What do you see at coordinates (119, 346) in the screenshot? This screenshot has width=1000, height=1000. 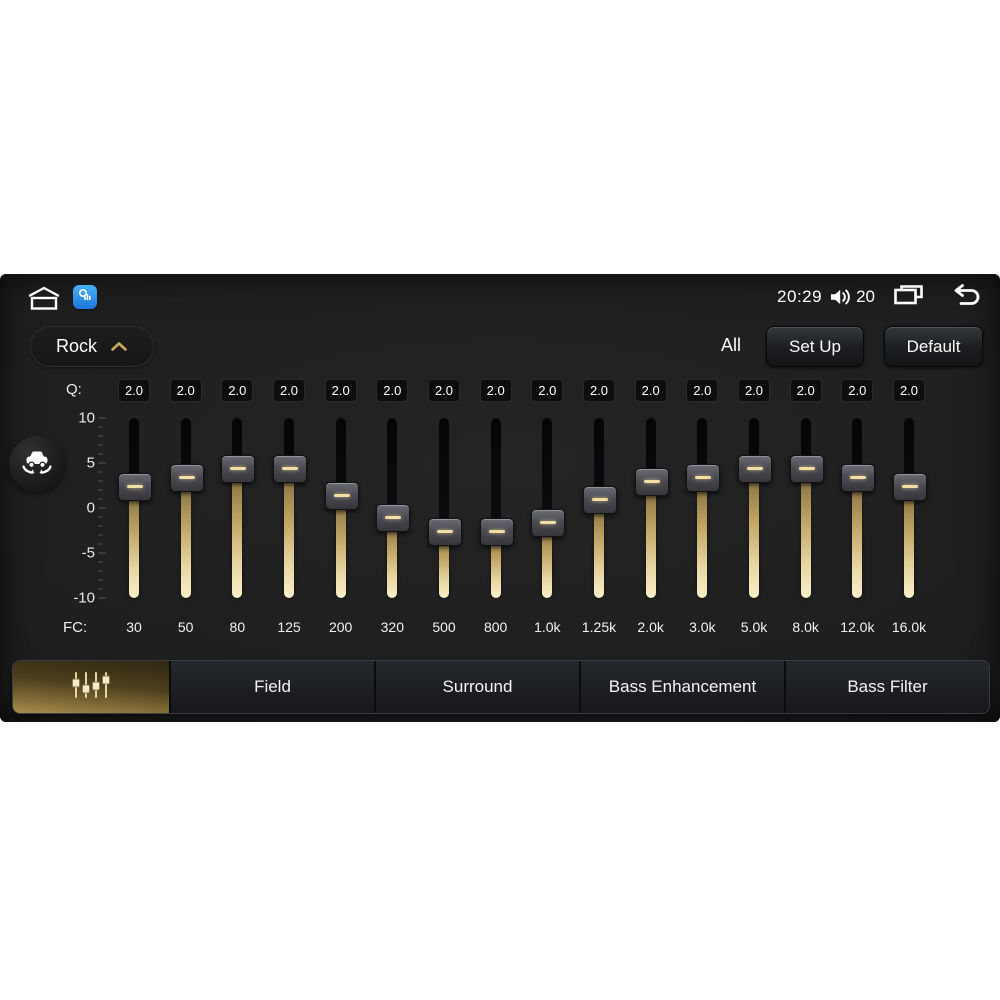 I see `chevron-up-icon` at bounding box center [119, 346].